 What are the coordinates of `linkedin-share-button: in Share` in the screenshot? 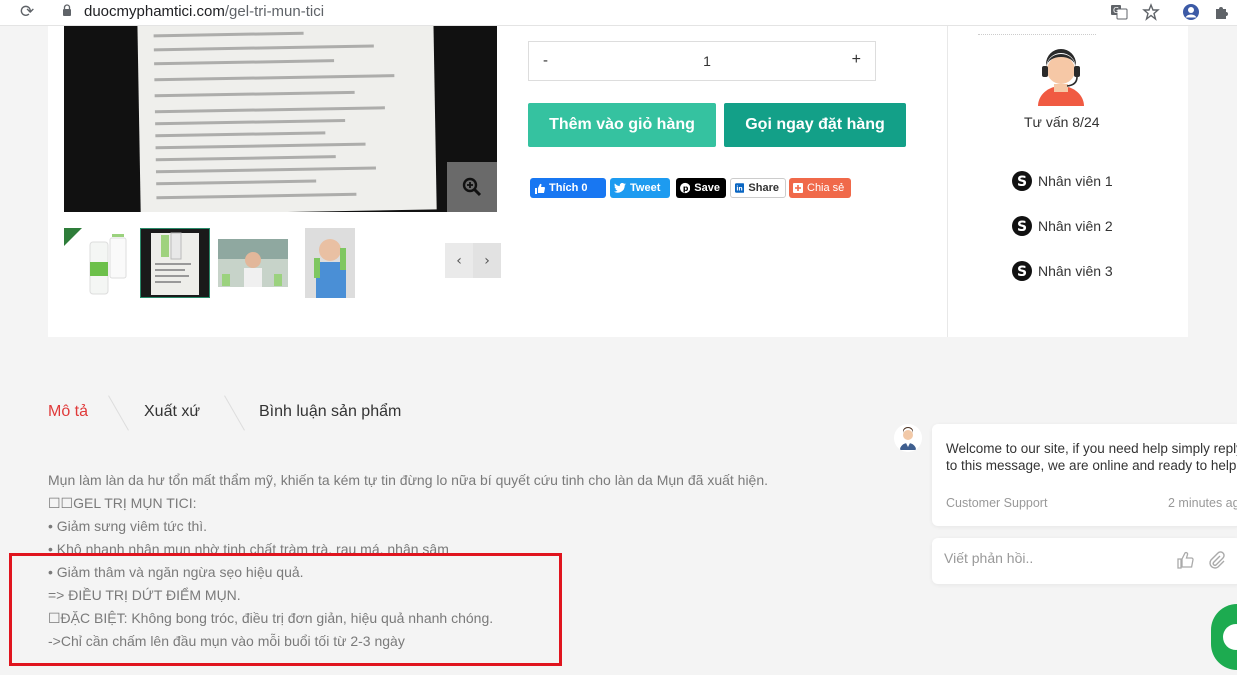 It's located at (758, 188).